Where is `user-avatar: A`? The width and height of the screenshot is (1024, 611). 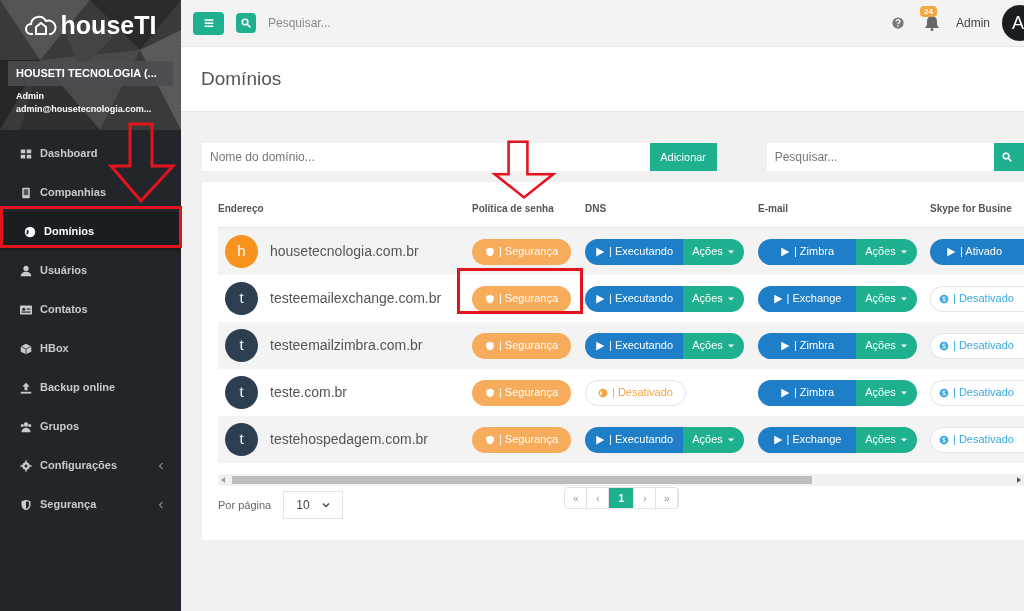 user-avatar: A is located at coordinates (1013, 23).